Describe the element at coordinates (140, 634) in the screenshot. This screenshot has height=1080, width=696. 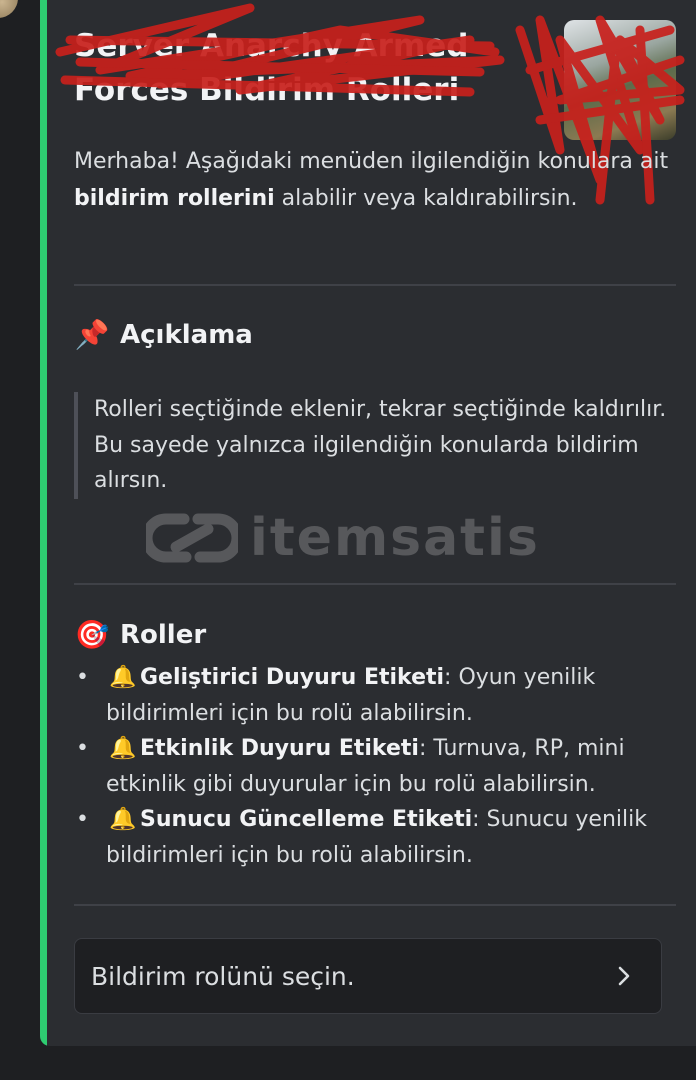
I see `section-heading-roller: 🎯 Roller` at that location.